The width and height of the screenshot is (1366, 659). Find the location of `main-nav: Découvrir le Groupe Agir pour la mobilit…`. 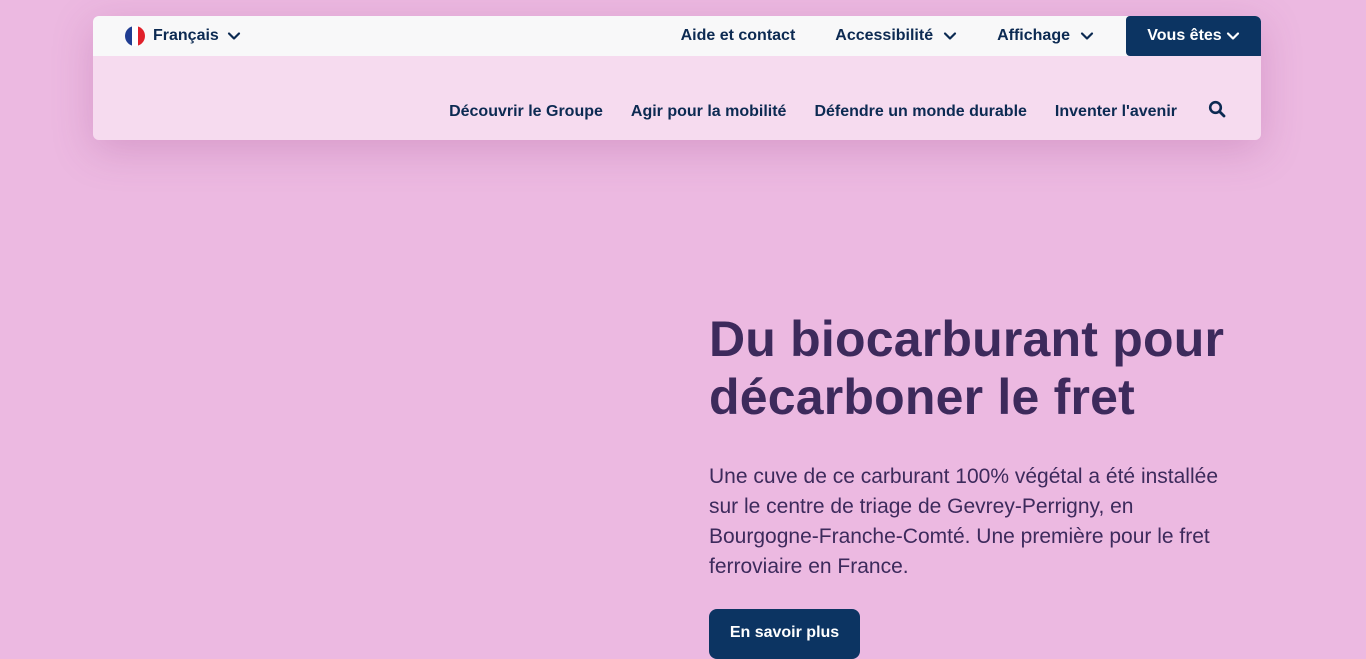

main-nav: Découvrir le Groupe Agir pour la mobilit… is located at coordinates (813, 112).